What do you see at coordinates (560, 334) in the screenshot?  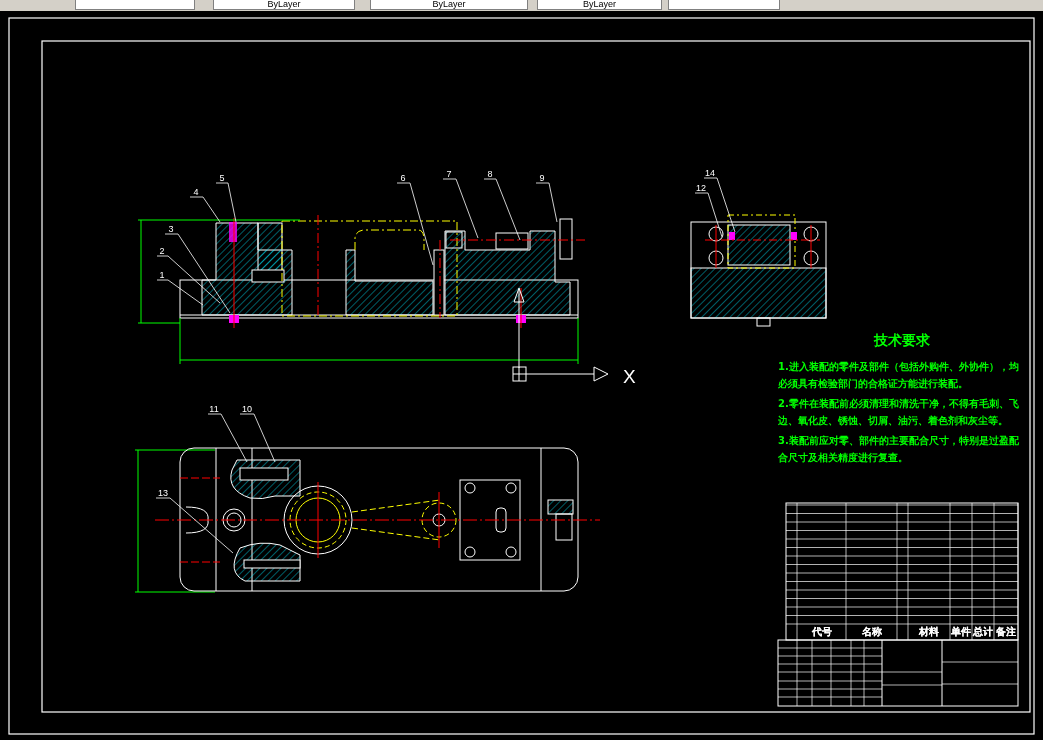 I see `ucs-icon` at bounding box center [560, 334].